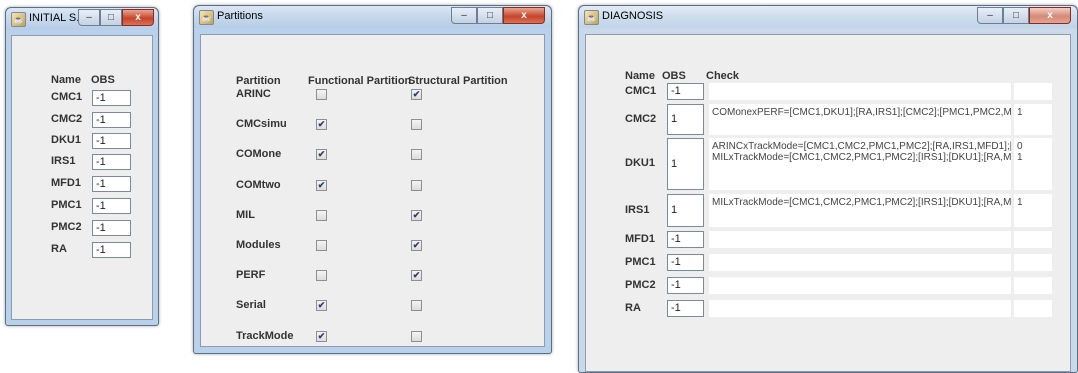 The height and width of the screenshot is (373, 1078). What do you see at coordinates (66, 205) in the screenshot?
I see `row-name-label: PMC1` at bounding box center [66, 205].